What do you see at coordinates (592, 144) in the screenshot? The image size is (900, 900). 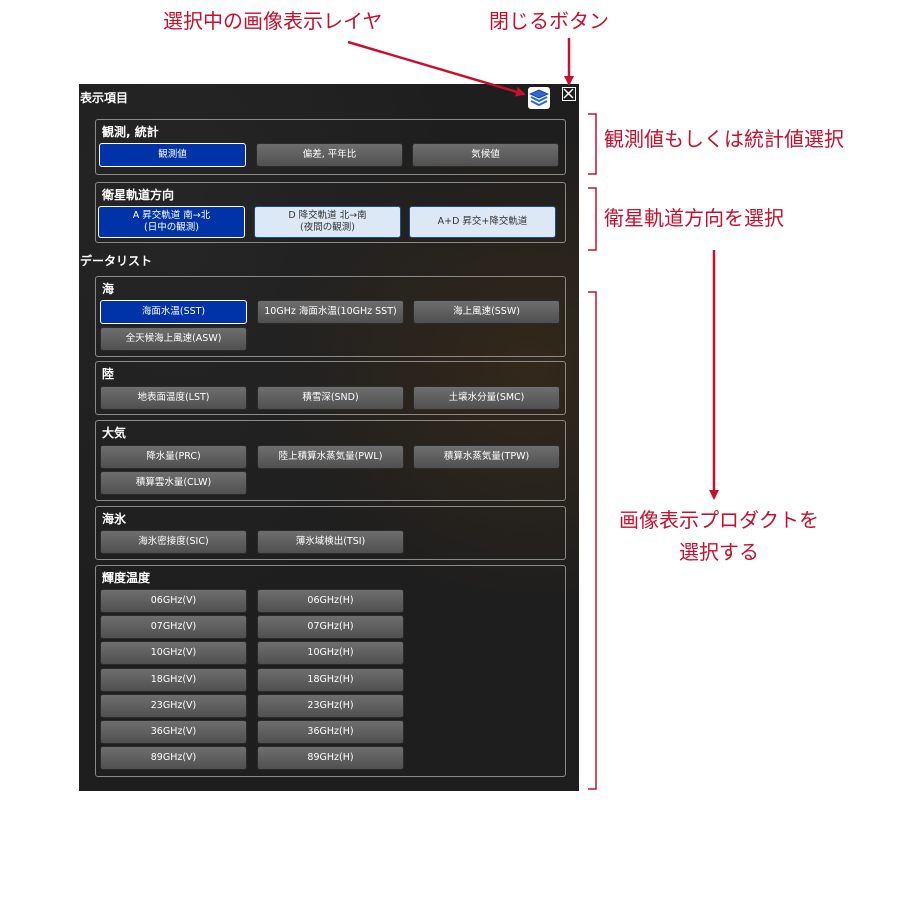 I see `bracket-obs-stat` at bounding box center [592, 144].